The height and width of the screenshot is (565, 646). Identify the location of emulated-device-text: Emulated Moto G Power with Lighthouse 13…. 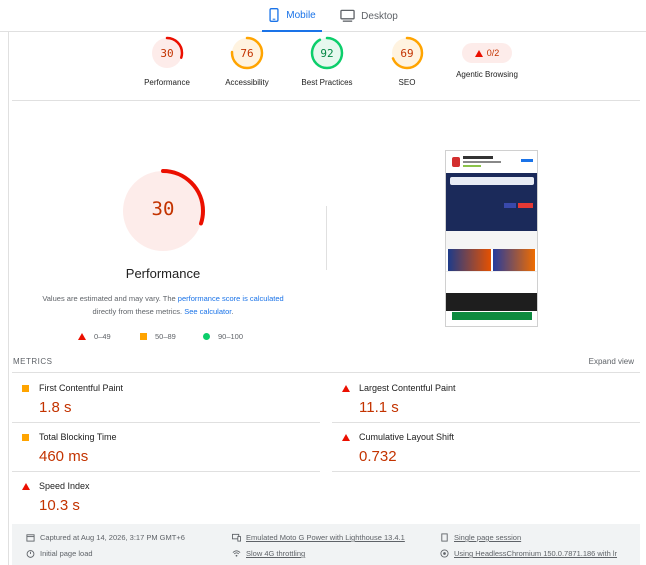
(325, 537).